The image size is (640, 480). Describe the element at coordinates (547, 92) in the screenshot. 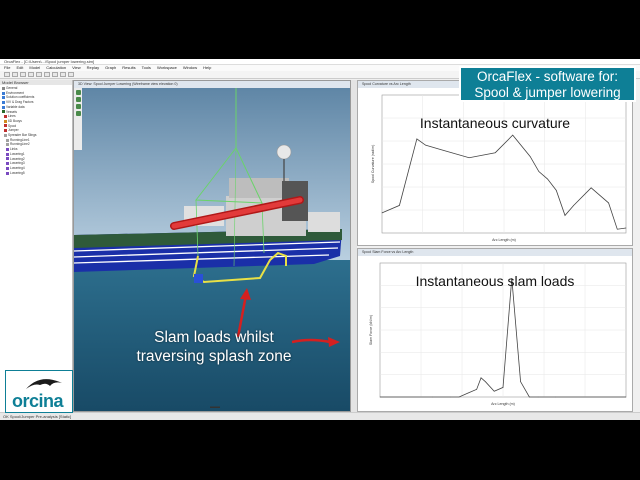

I see `banner-line-2: Spool & jumper lowering` at that location.